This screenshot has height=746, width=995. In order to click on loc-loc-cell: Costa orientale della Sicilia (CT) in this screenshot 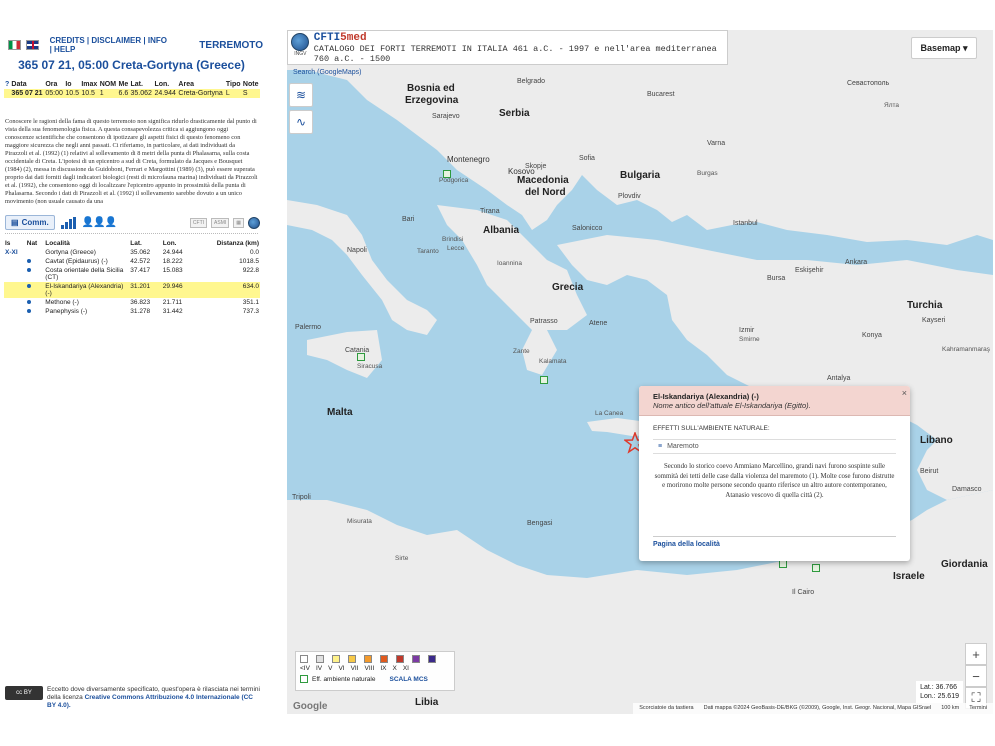, I will do `click(84, 274)`.